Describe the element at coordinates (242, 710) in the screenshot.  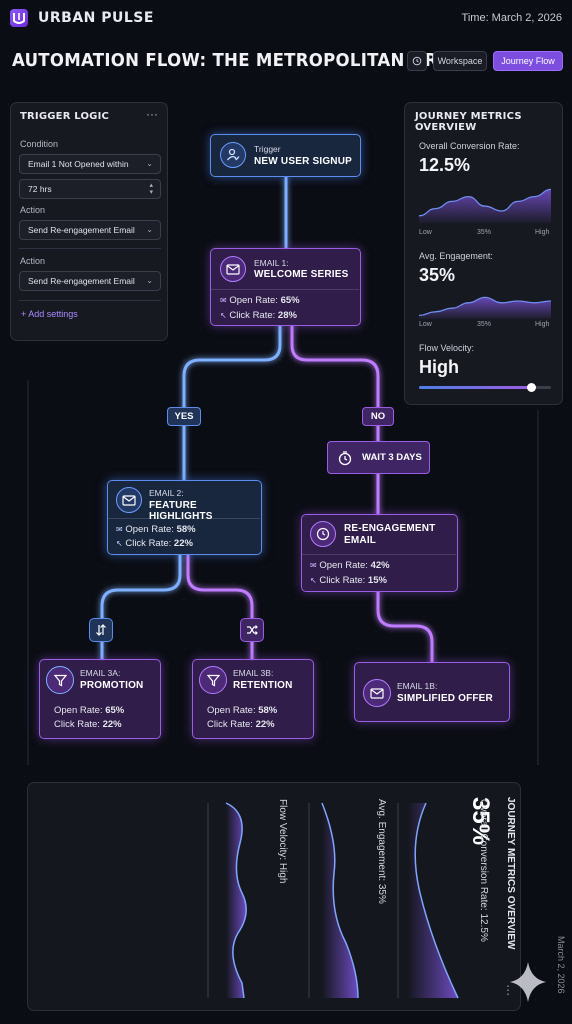
I see `email3b-open-rate: Open Rate: 58%` at that location.